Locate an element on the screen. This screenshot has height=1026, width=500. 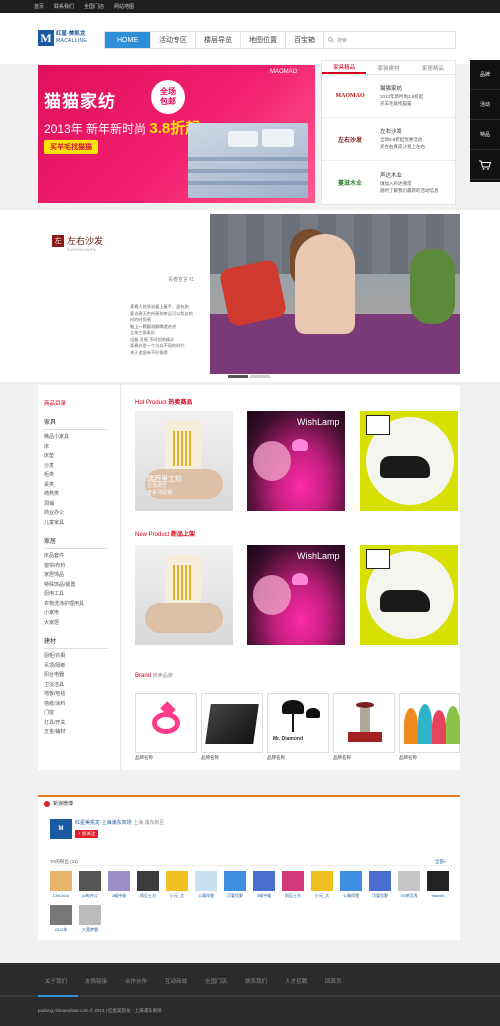
nav-events: 活动专区 is located at coordinates (173, 40).